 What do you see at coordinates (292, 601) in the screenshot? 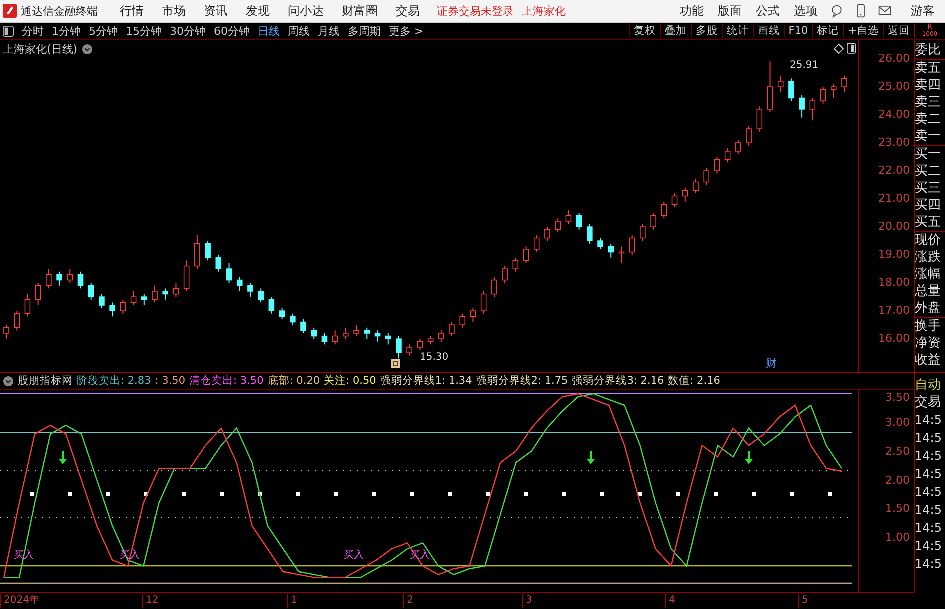
I see `date-label: 1` at bounding box center [292, 601].